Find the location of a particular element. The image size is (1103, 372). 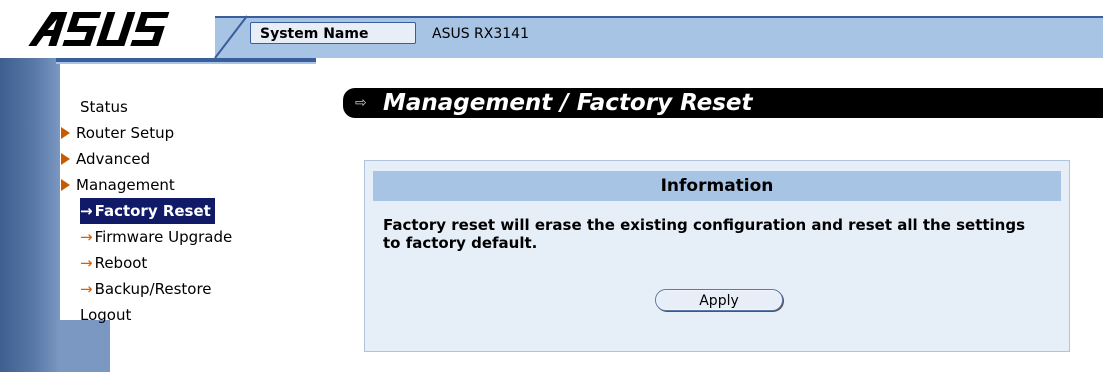

panel-heading: Information is located at coordinates (717, 186).